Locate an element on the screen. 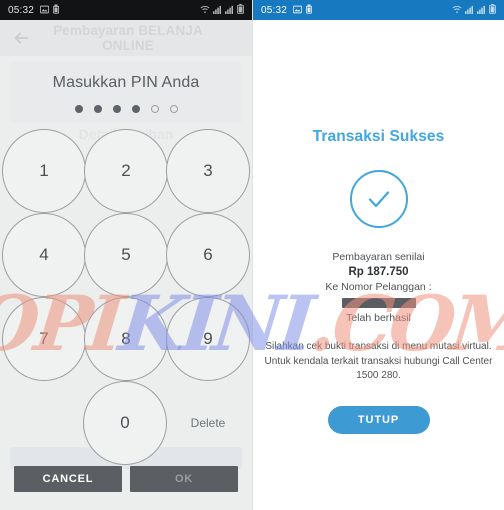  close-button-wrap: TUTUP is located at coordinates (378, 419).